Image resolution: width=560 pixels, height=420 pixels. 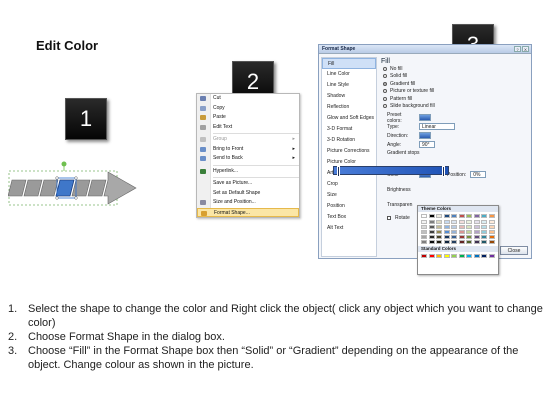 What do you see at coordinates (248, 159) in the screenshot?
I see `menu-item-send-to-back: Send to Back ▸` at bounding box center [248, 159].